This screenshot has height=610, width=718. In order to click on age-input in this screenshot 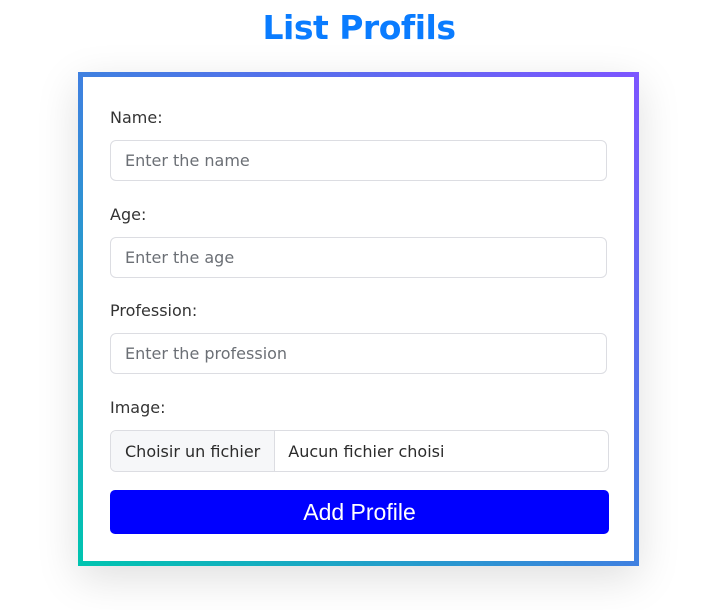, I will do `click(358, 257)`.